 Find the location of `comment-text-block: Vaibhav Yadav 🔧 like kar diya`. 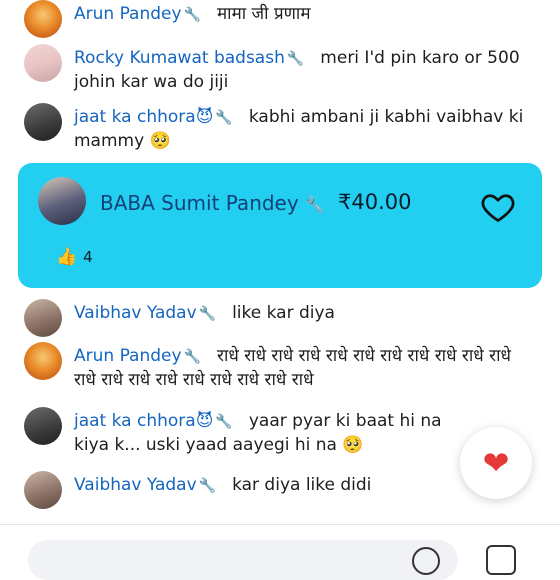

comment-text-block: Vaibhav Yadav 🔧 like kar diya is located at coordinates (204, 312).